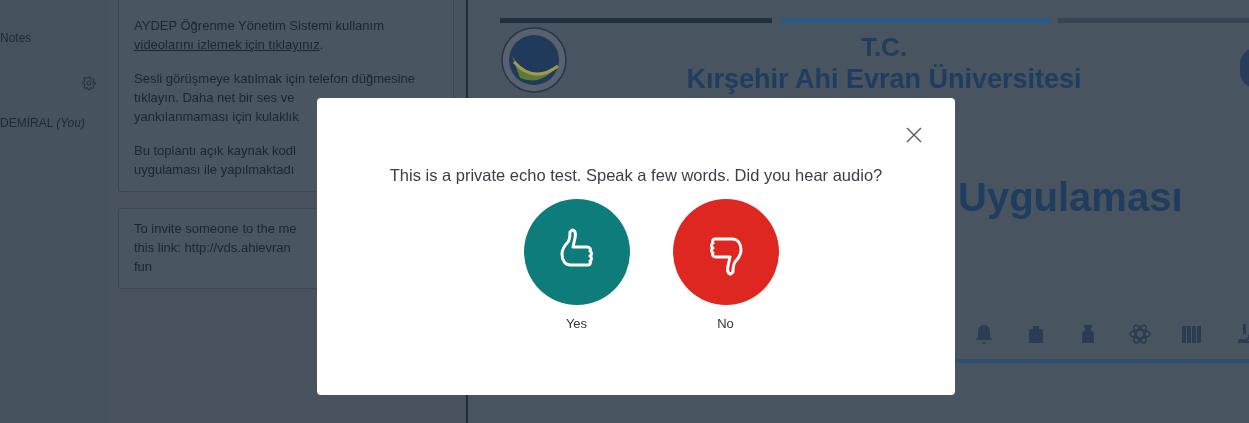 This screenshot has height=423, width=1249. I want to click on answer-label: Yes, so click(576, 323).